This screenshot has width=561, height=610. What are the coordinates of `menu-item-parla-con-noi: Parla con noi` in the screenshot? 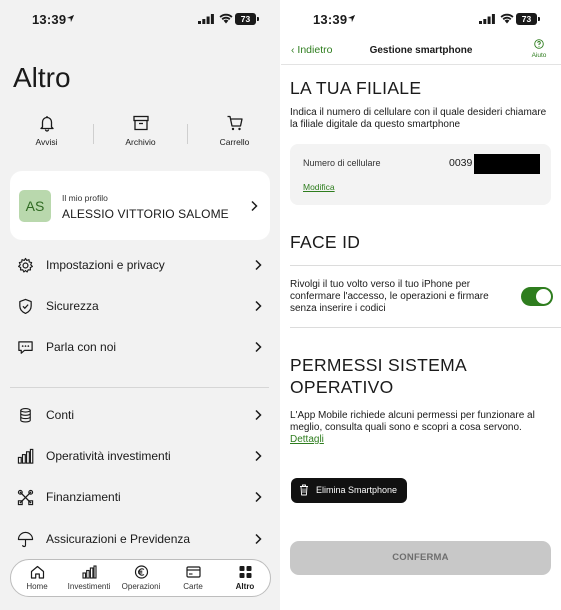 It's located at (140, 347).